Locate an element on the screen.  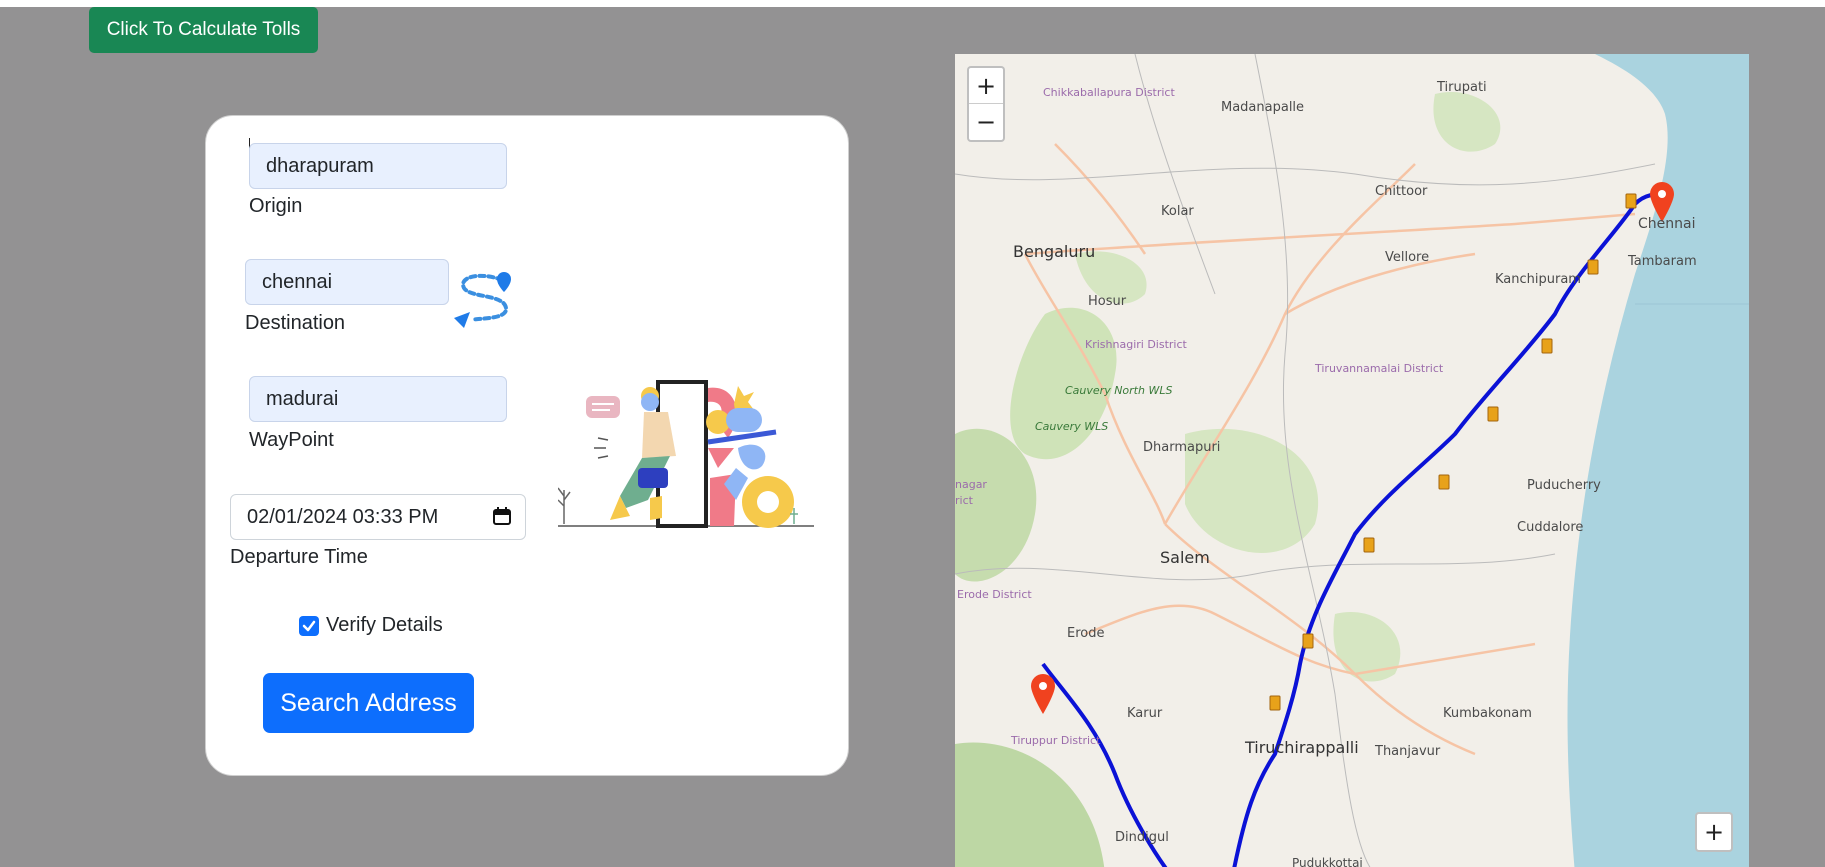
destination-label: Destination is located at coordinates (295, 323).